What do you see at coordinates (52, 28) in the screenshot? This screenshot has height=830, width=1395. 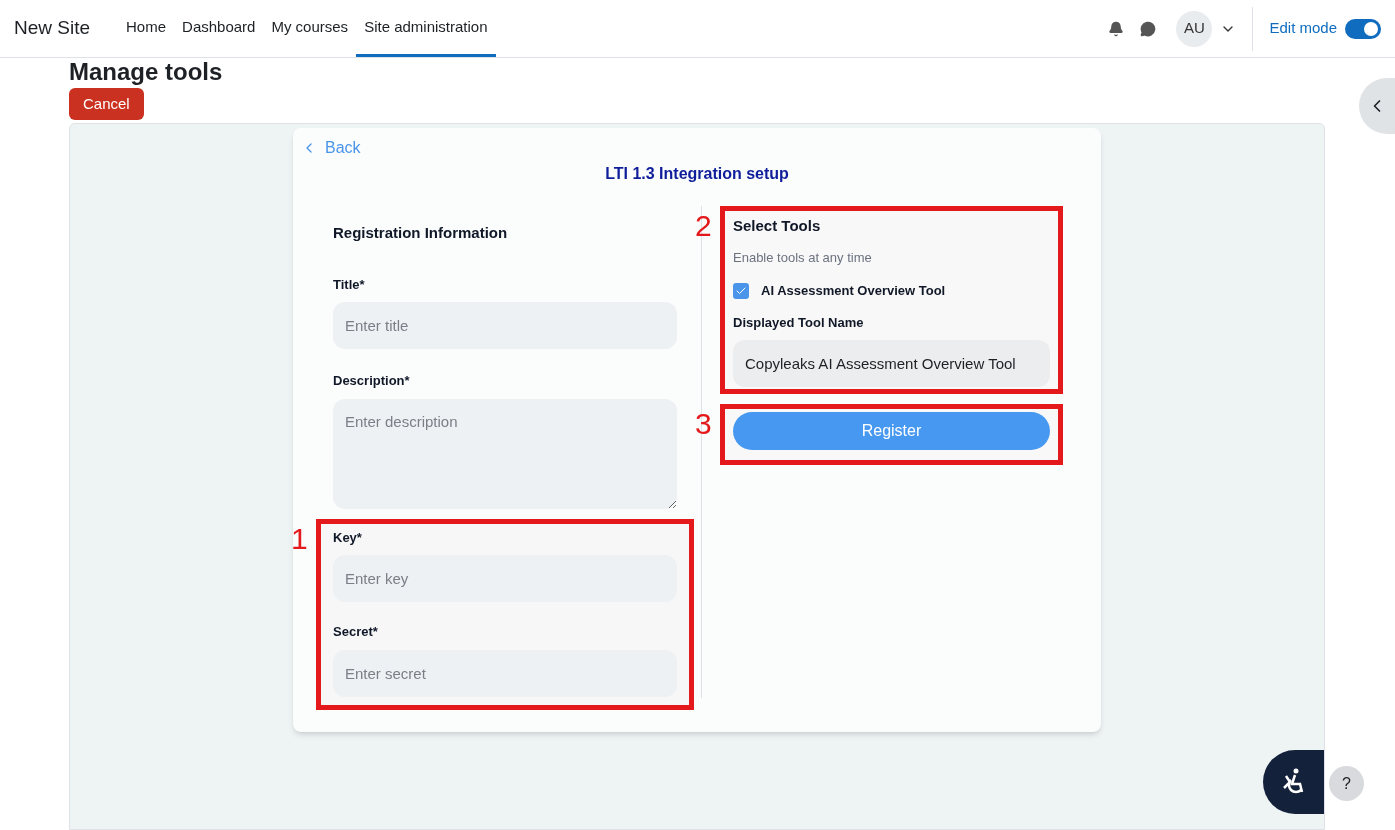 I see `site-name: New Site` at bounding box center [52, 28].